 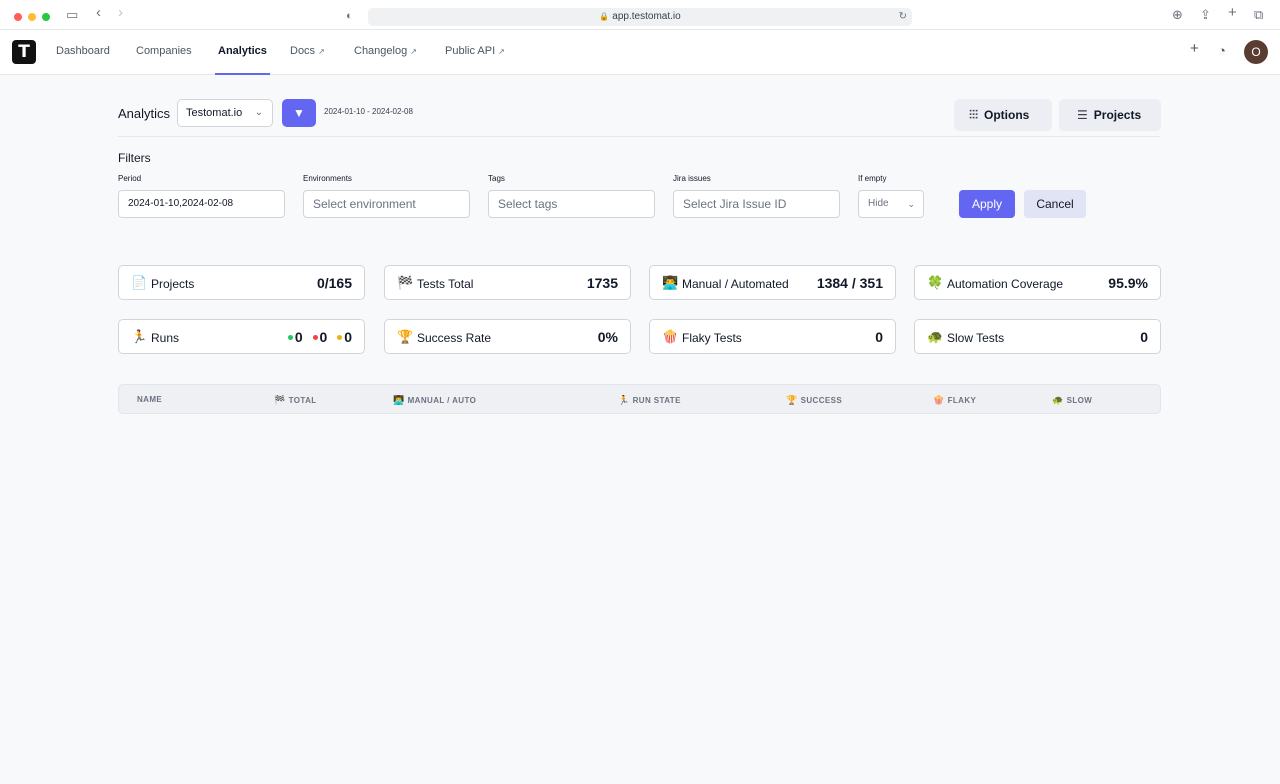 I want to click on page-title: Analytics, so click(x=144, y=113).